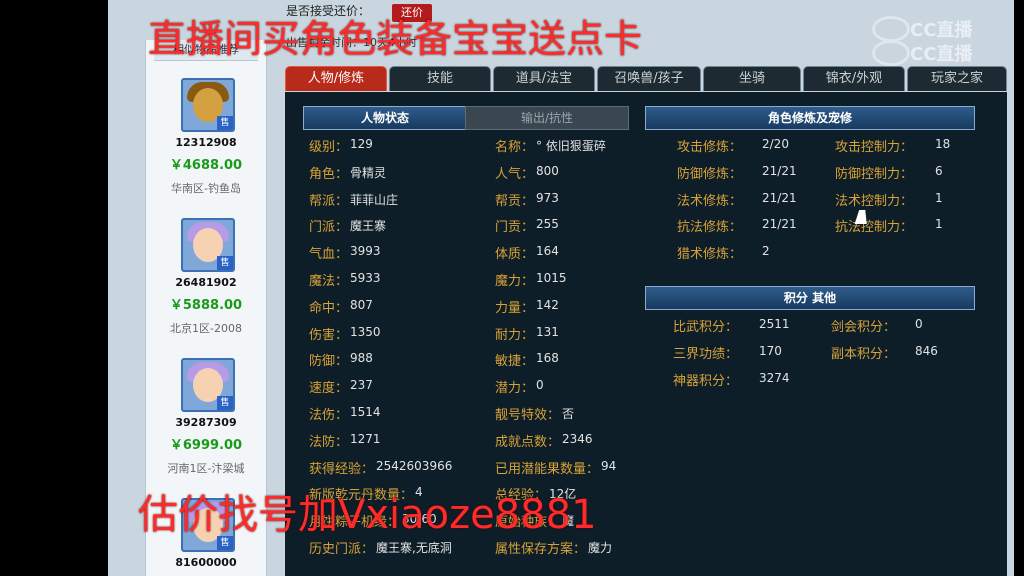  What do you see at coordinates (547, 197) in the screenshot?
I see `stat-value: 973` at bounding box center [547, 197].